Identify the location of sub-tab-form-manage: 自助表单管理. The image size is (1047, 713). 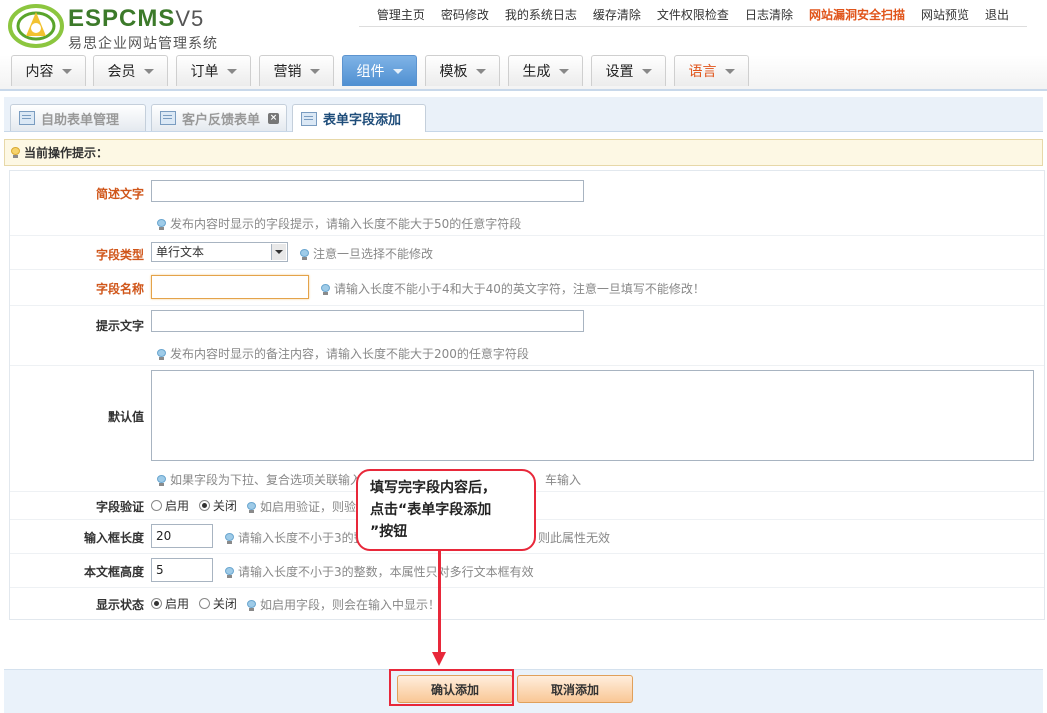
(78, 117).